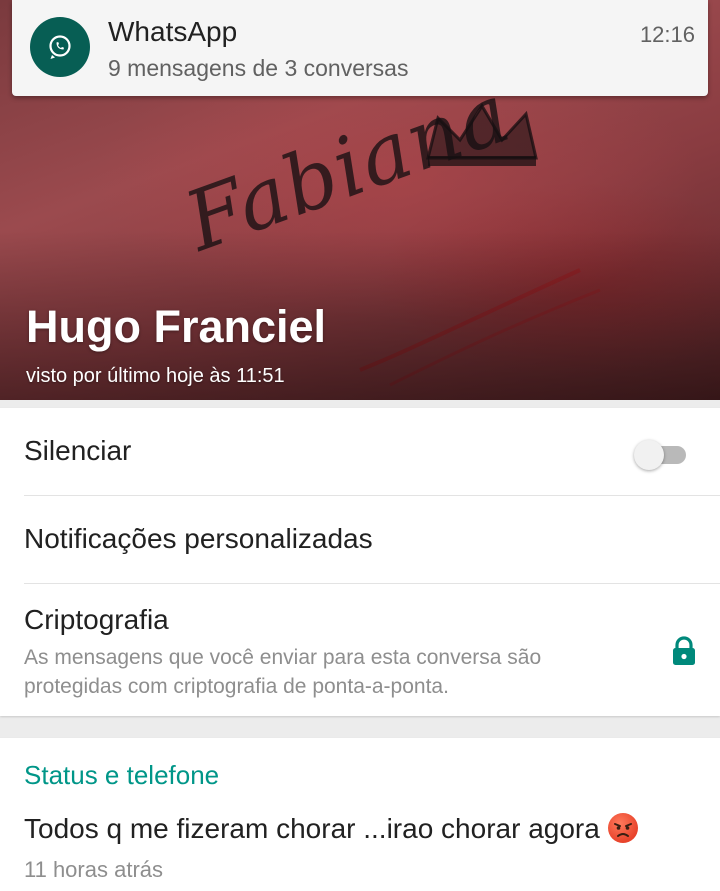 This screenshot has height=891, width=720. Describe the element at coordinates (60, 47) in the screenshot. I see `whatsapp-icon` at that location.